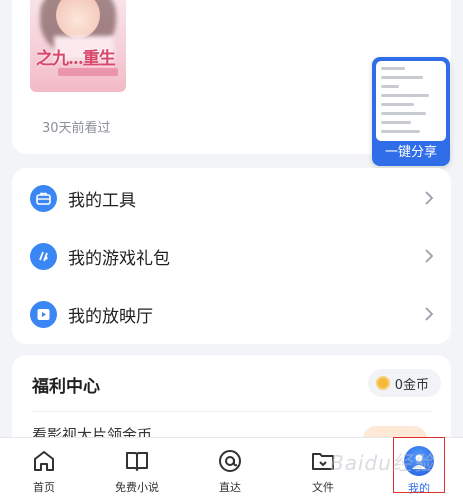 Image resolution: width=463 pixels, height=500 pixels. Describe the element at coordinates (323, 487) in the screenshot. I see `nav-label: 文件` at that location.